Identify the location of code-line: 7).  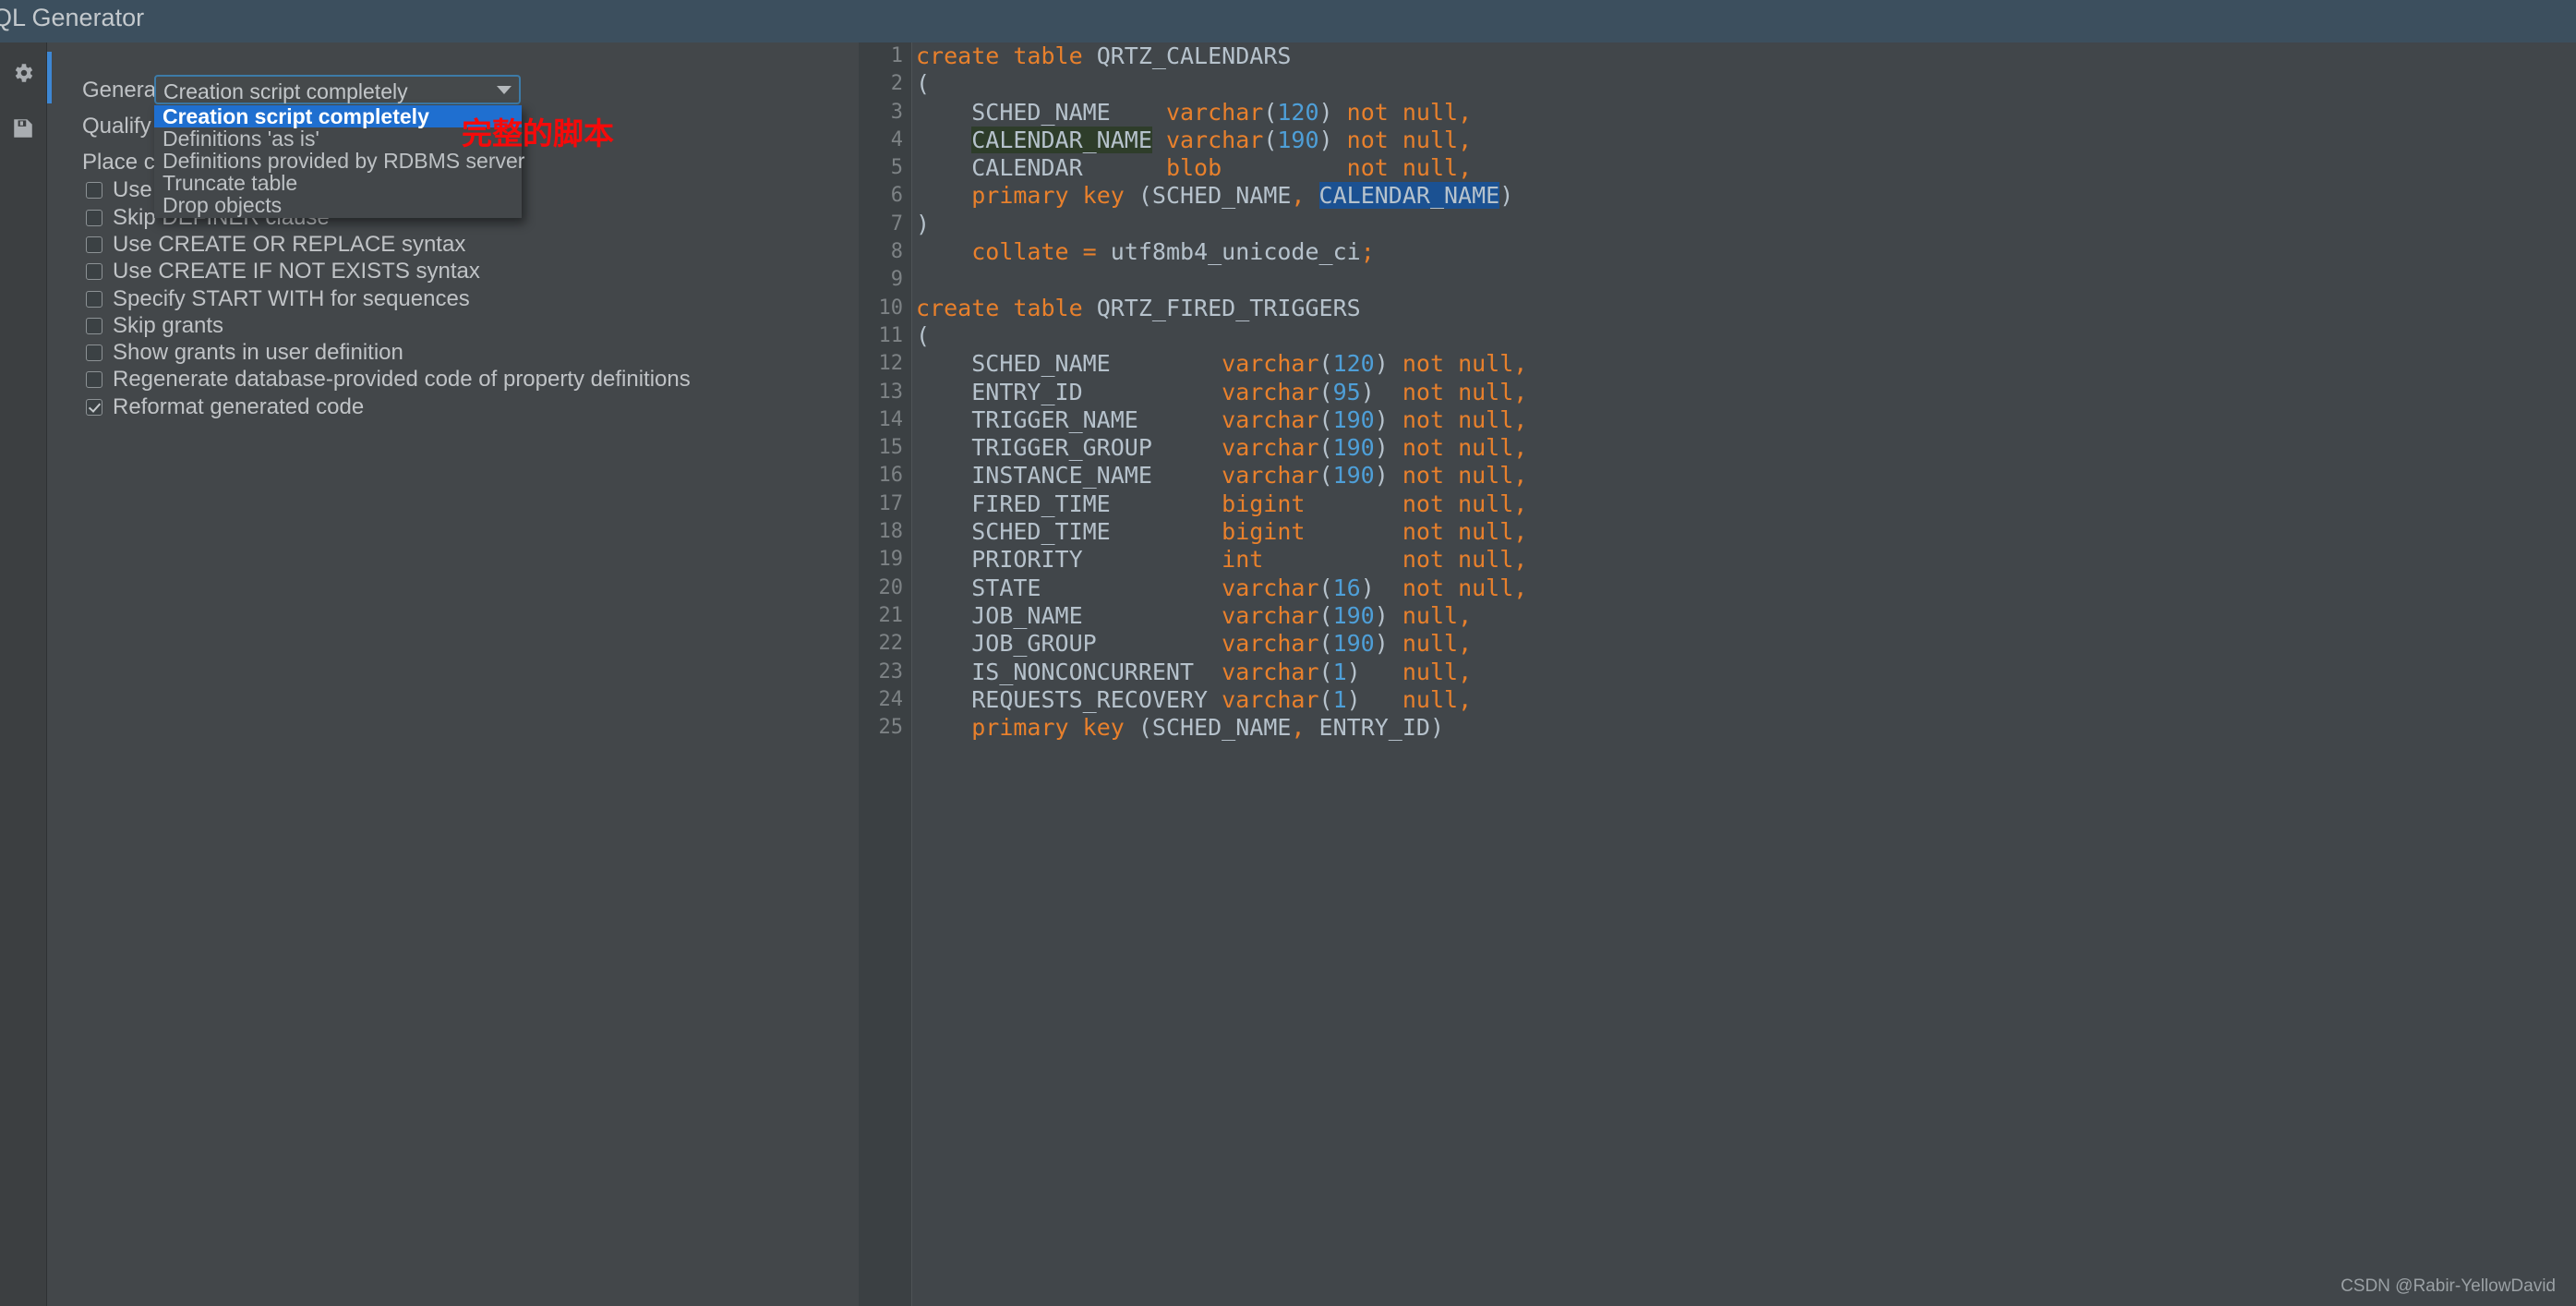
(1717, 224).